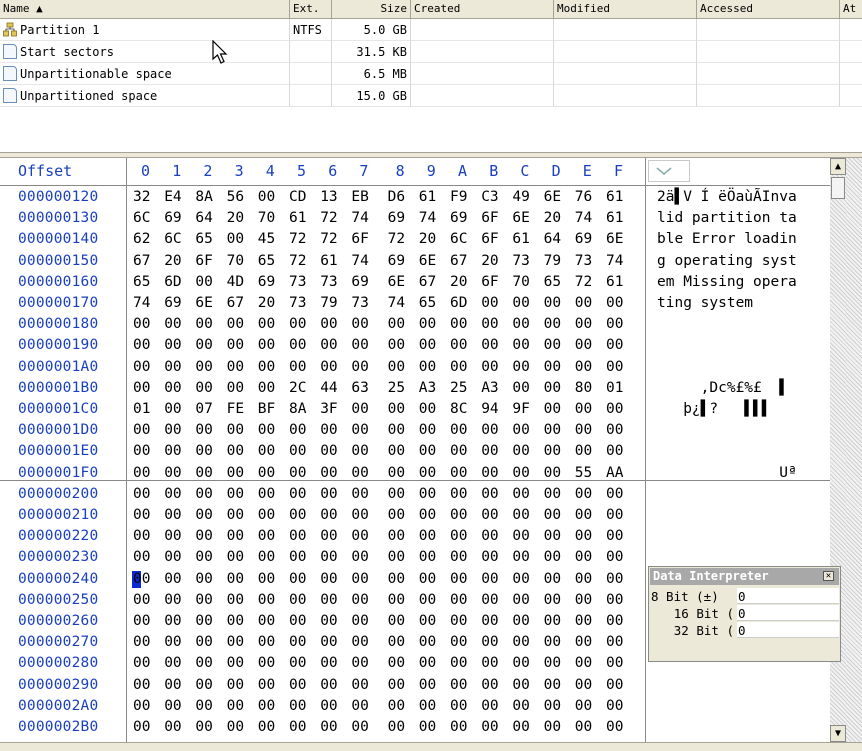 Image resolution: width=862 pixels, height=751 pixels. I want to click on di-value: 0, so click(788, 630).